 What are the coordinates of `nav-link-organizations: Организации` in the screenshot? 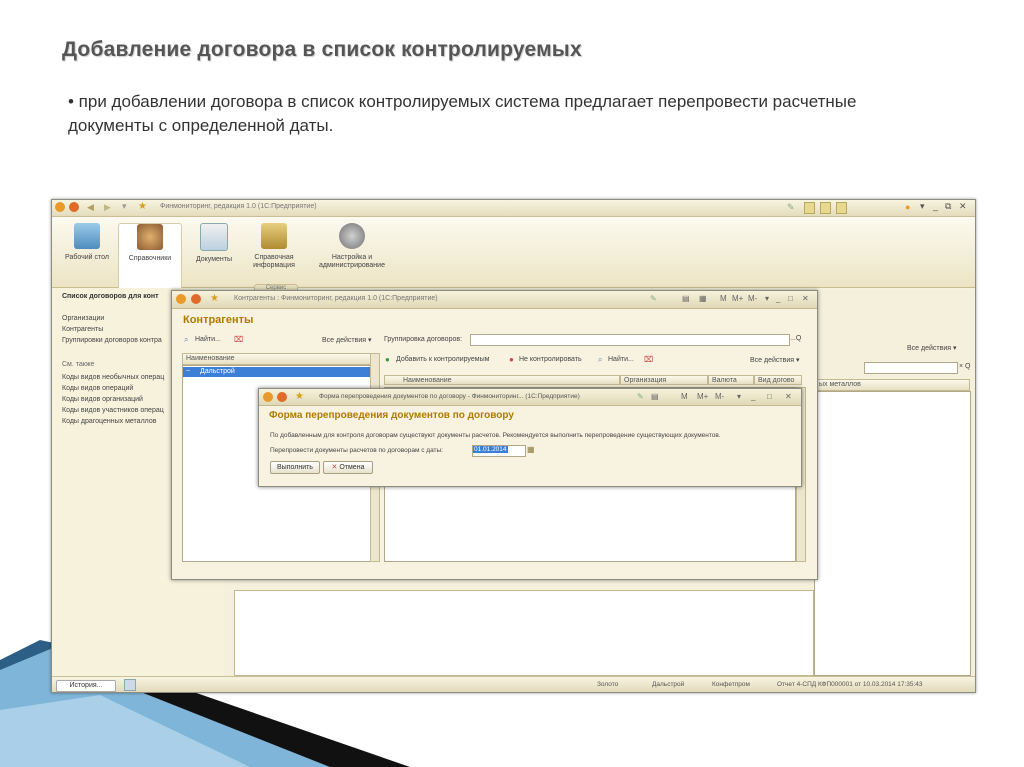 It's located at (83, 318).